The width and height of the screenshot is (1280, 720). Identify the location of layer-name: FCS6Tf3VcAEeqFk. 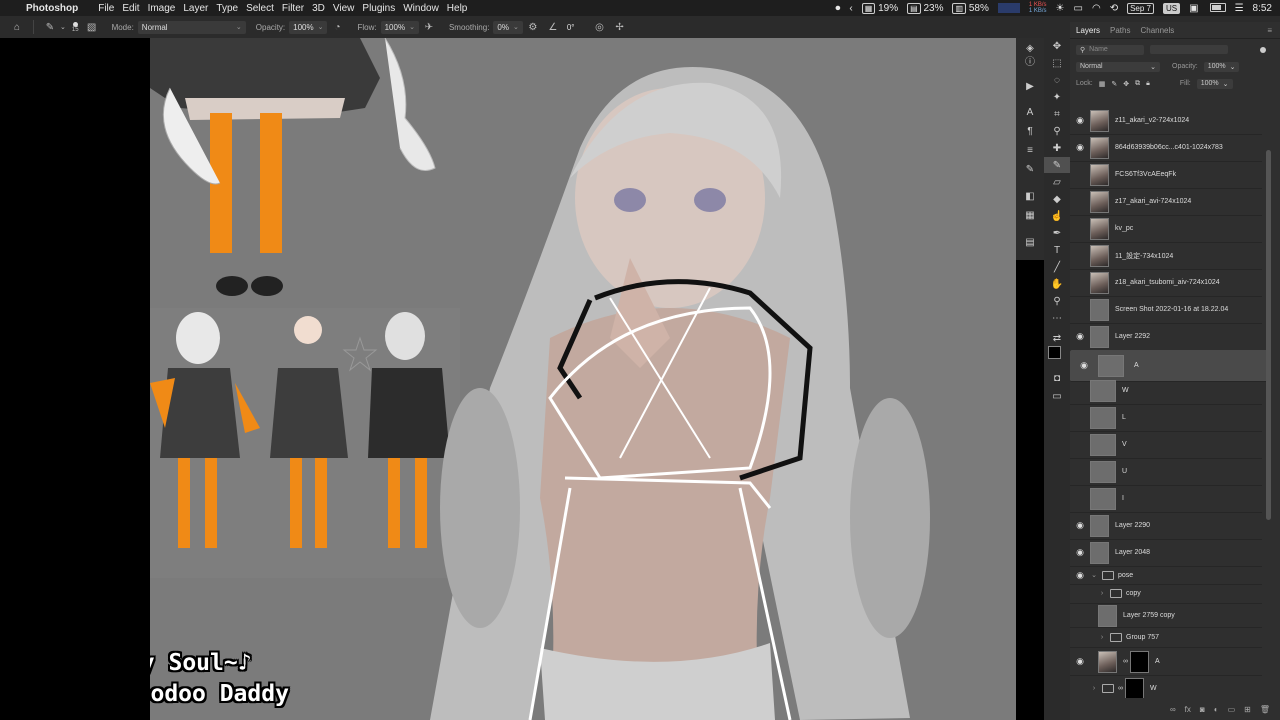
(1145, 174).